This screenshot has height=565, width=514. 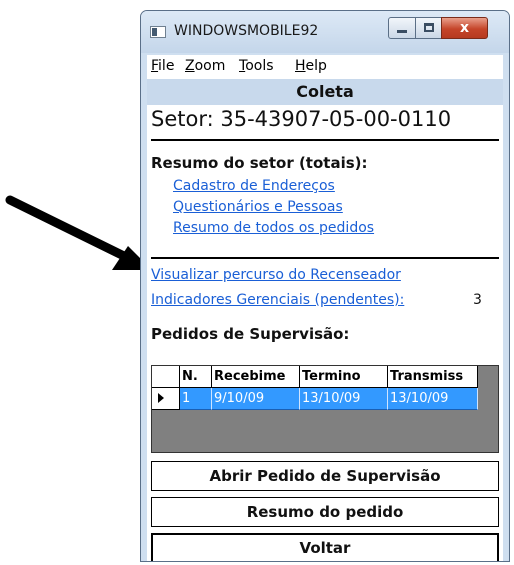 What do you see at coordinates (166, 66) in the screenshot?
I see `menu-file-label: ile` at bounding box center [166, 66].